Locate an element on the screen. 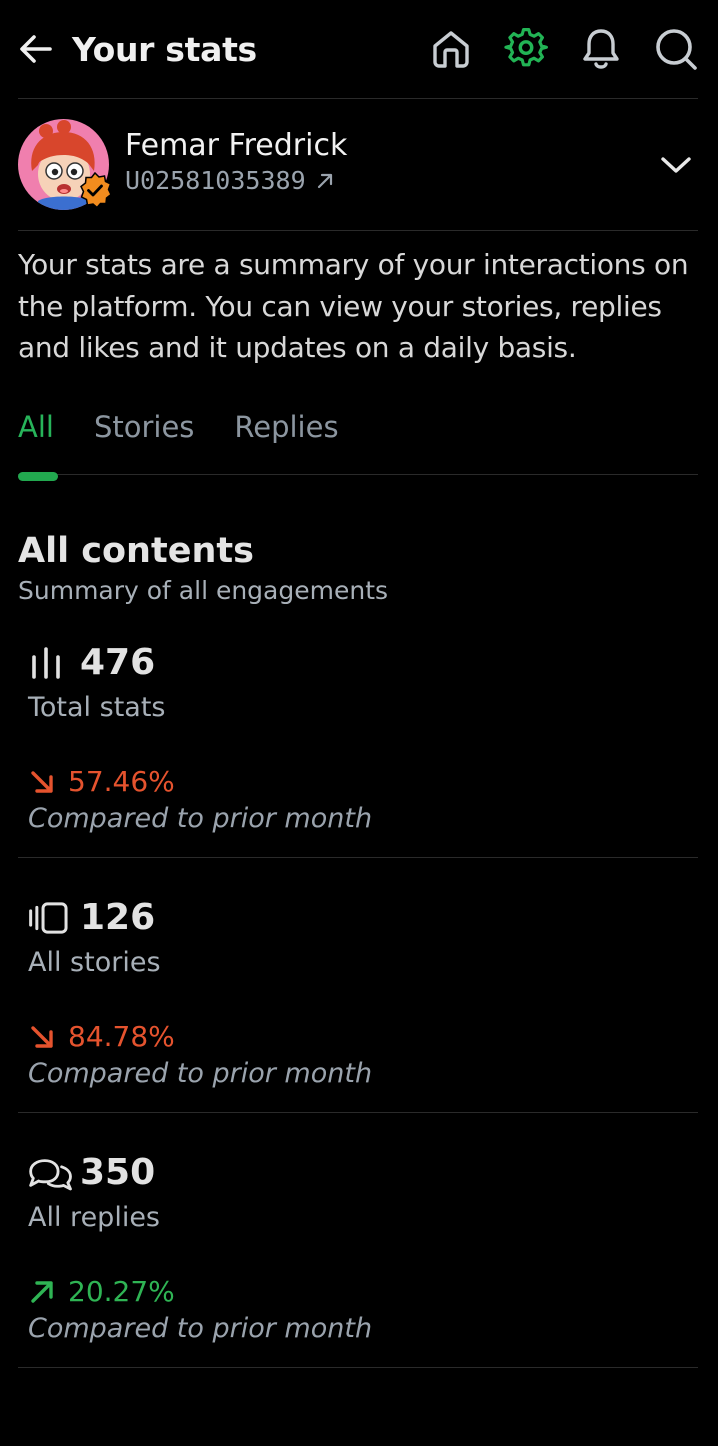 Image resolution: width=718 pixels, height=1446 pixels. stat-change: 84.78% is located at coordinates (363, 1037).